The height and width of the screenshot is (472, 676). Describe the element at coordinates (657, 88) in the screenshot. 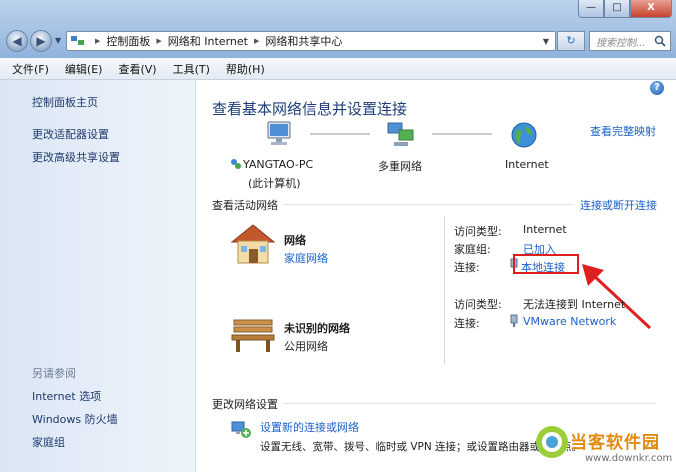

I see `help-icon: ?` at that location.